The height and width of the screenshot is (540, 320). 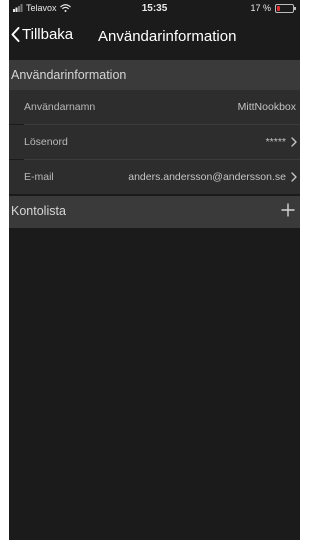 I want to click on battery-icon, so click(x=285, y=8).